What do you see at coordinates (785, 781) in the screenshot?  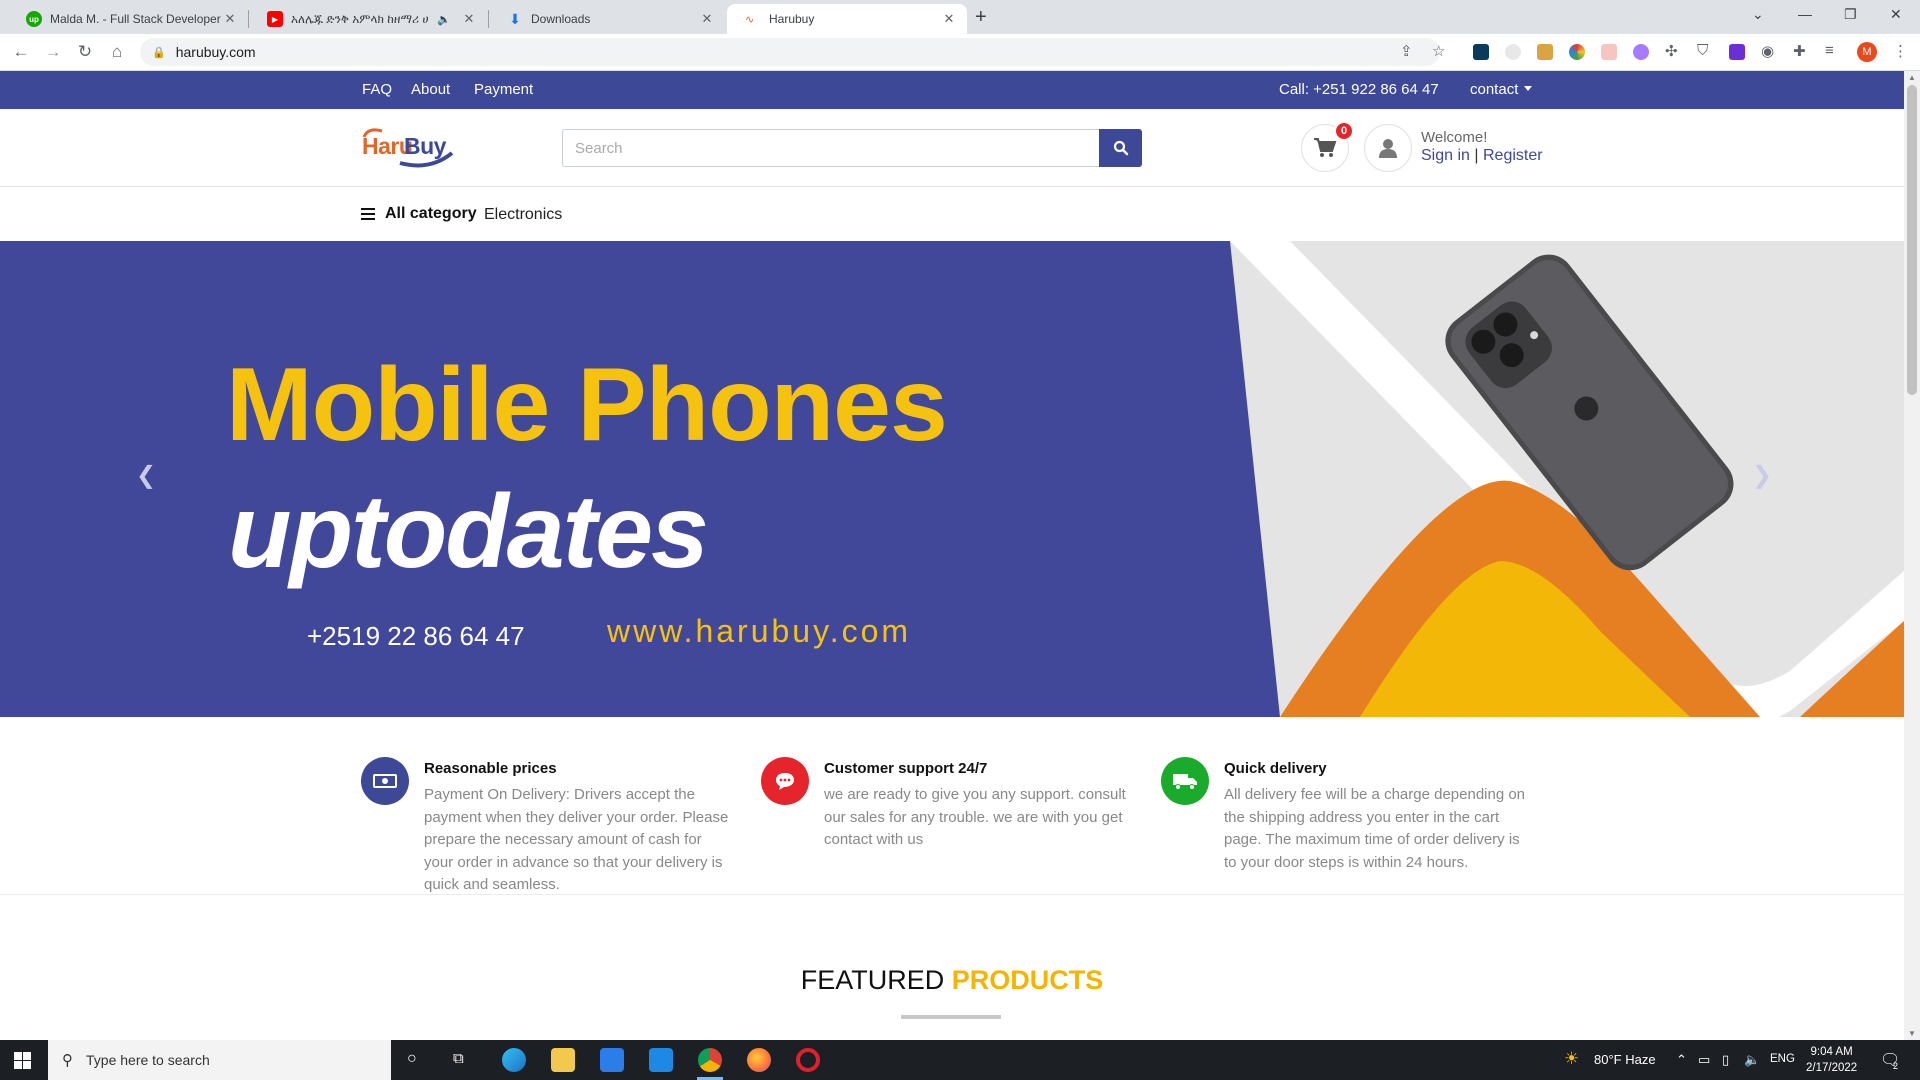 I see `chat-icon` at bounding box center [785, 781].